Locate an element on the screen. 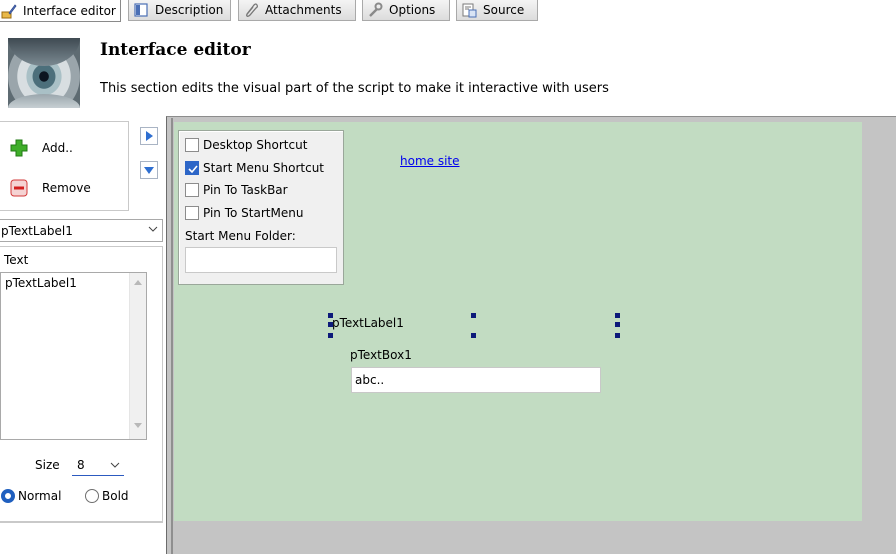 Image resolution: width=896 pixels, height=554 pixels. checkbox-label: Pin To TaskBar is located at coordinates (245, 190).